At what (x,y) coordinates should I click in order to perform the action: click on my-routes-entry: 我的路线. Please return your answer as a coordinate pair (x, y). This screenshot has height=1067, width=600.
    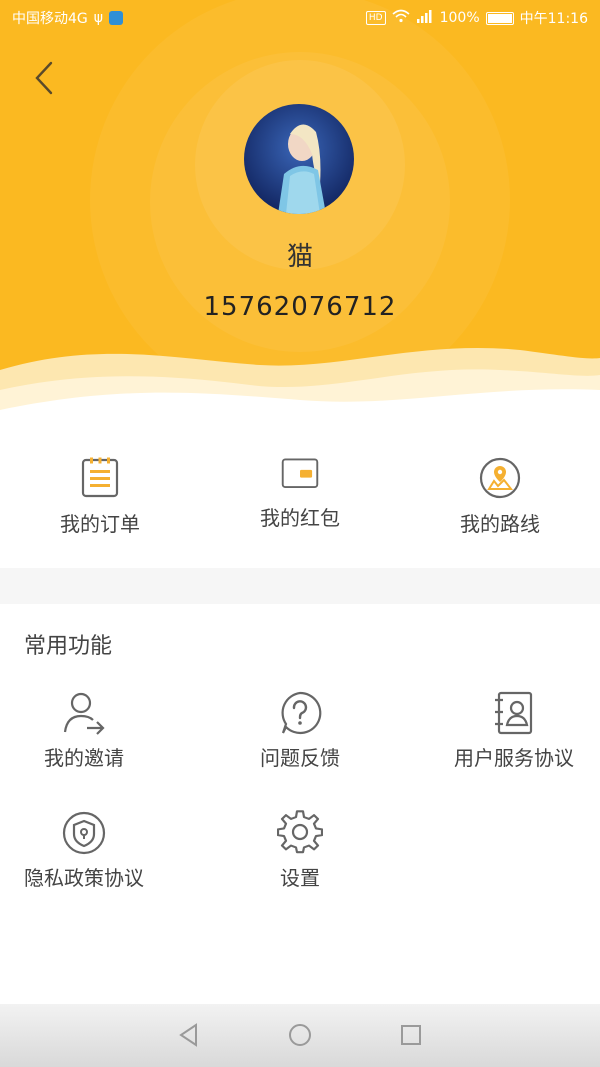
    Looking at the image, I should click on (500, 496).